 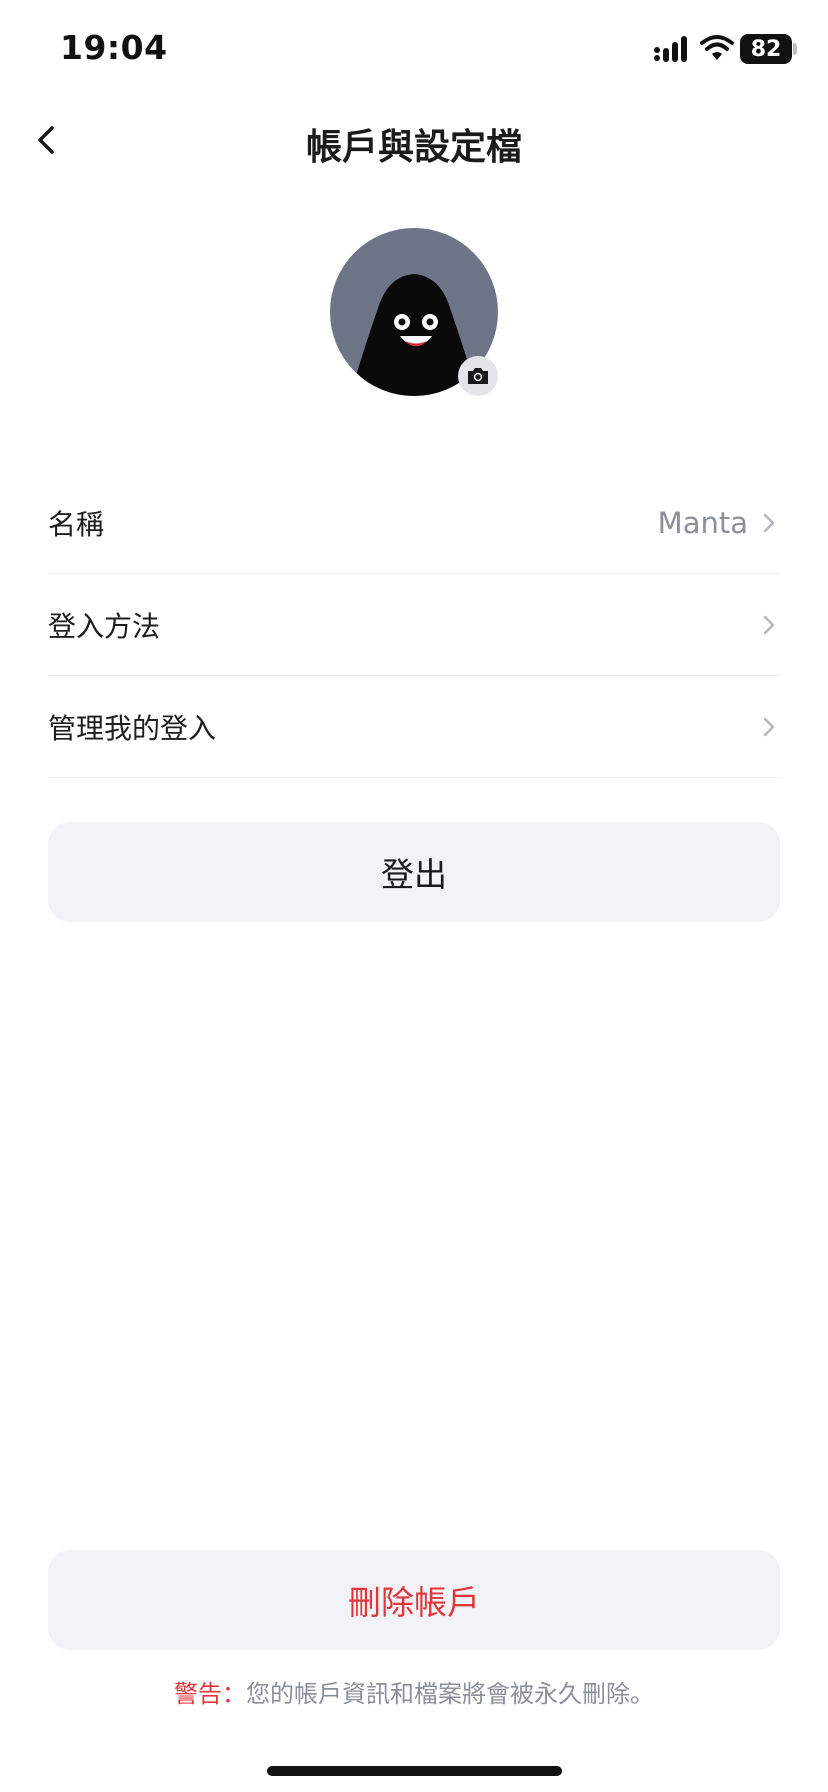 I want to click on wifi-icon, so click(x=717, y=47).